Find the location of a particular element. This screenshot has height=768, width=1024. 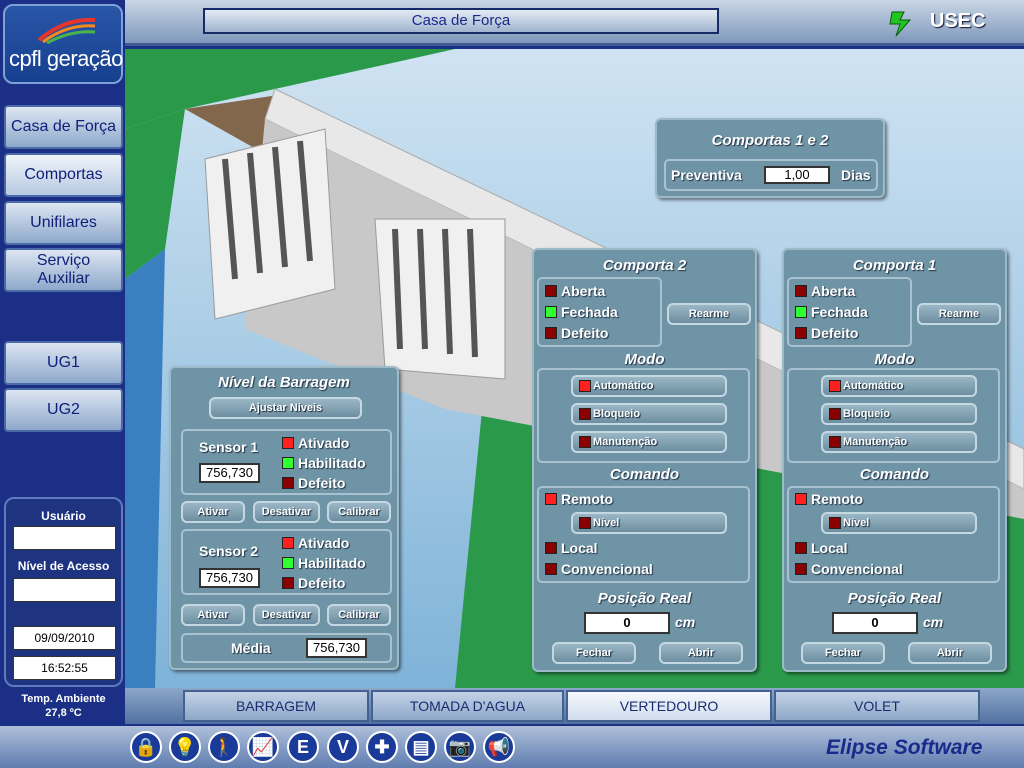

comporta2-local-led is located at coordinates (551, 548).